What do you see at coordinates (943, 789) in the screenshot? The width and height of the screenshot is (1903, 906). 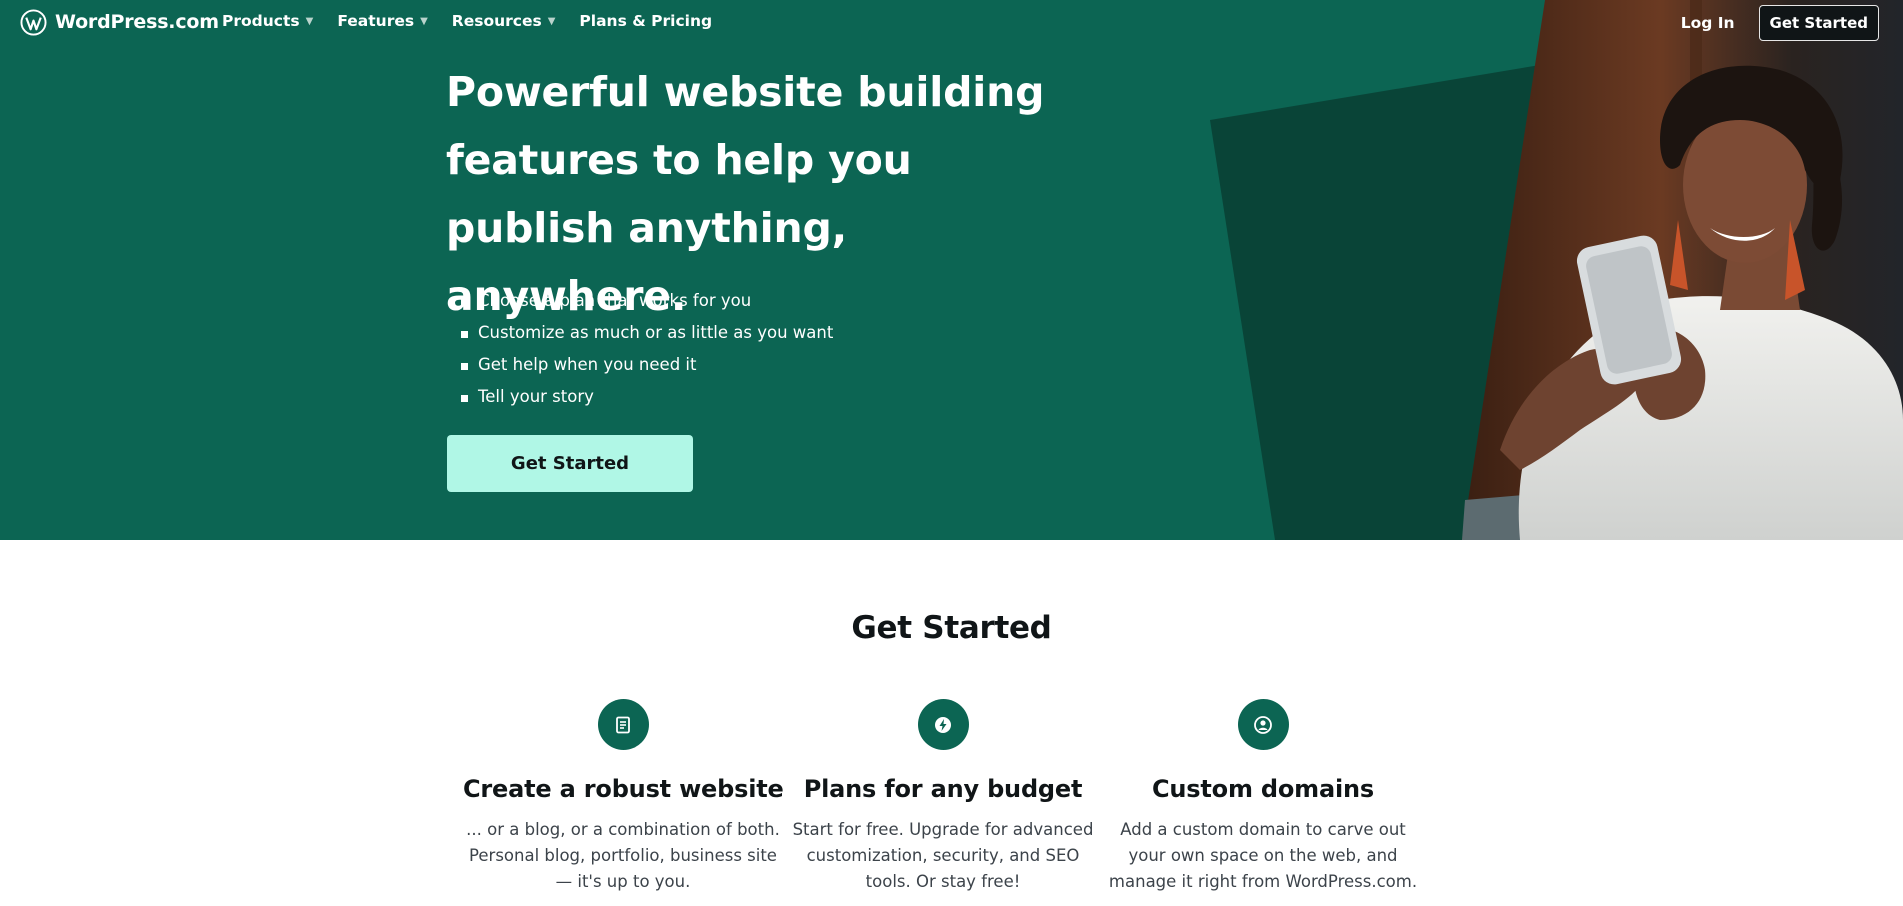 I see `feature-title: Plans for any budget` at bounding box center [943, 789].